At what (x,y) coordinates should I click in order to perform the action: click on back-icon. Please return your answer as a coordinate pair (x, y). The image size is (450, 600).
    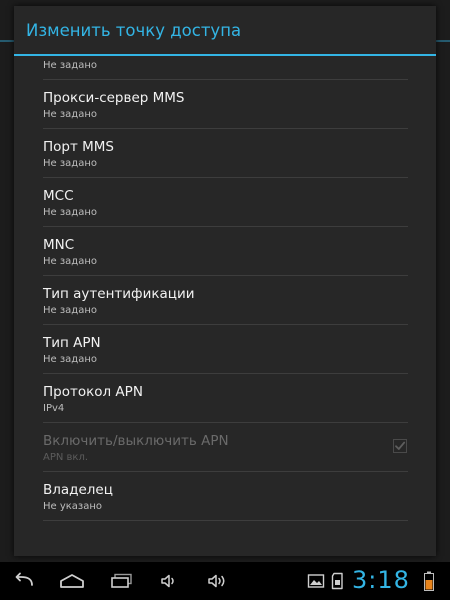
    Looking at the image, I should click on (24, 579).